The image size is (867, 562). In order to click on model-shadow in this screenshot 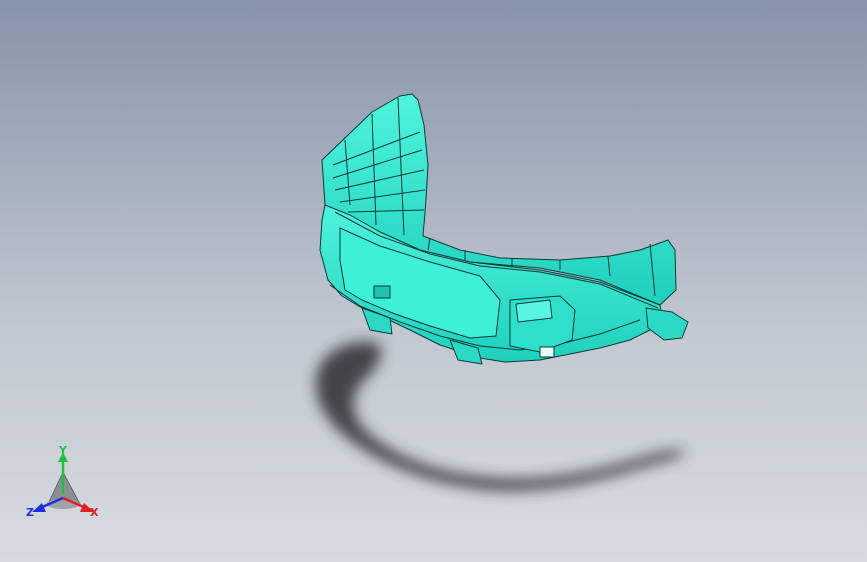, I will do `click(500, 416)`.